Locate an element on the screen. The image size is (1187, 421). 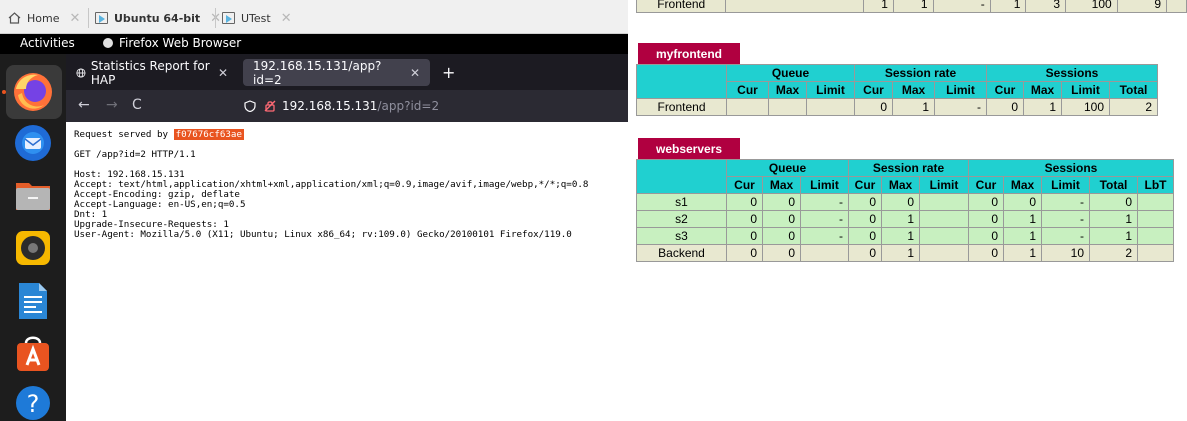
proxy-title-webservers: webservers is located at coordinates (689, 148).